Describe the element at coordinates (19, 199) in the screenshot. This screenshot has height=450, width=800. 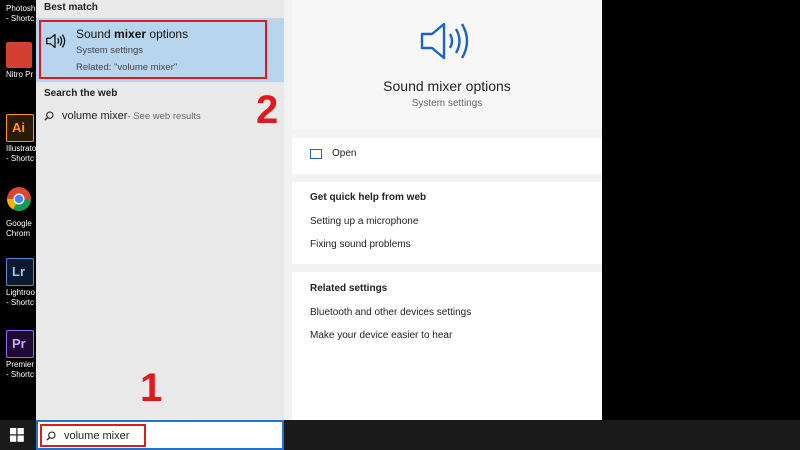
I see `chrome-icon` at that location.